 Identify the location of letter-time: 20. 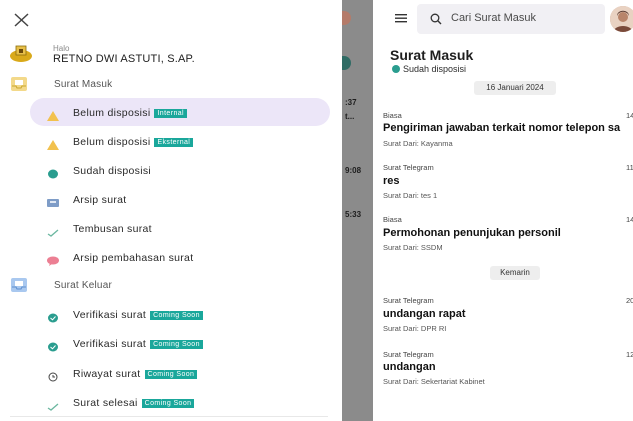
(629, 300).